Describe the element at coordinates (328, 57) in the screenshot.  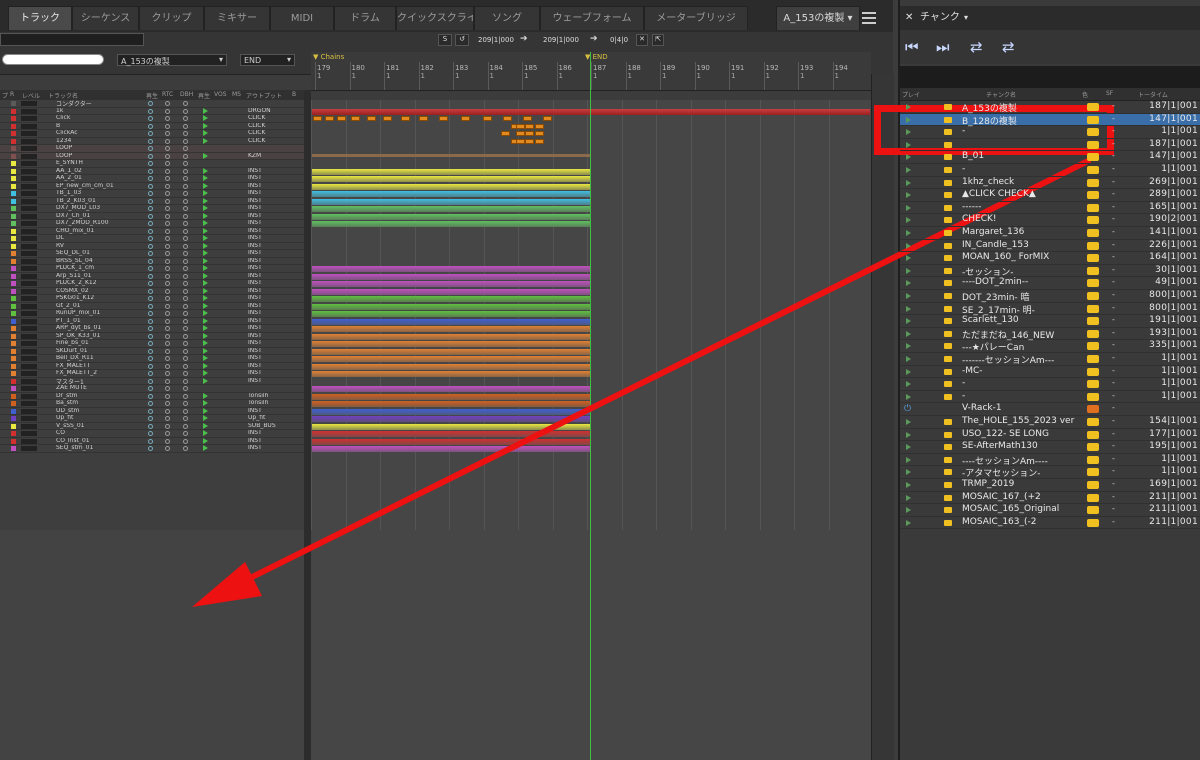
I see `marker-chains: ▼ Chains` at that location.